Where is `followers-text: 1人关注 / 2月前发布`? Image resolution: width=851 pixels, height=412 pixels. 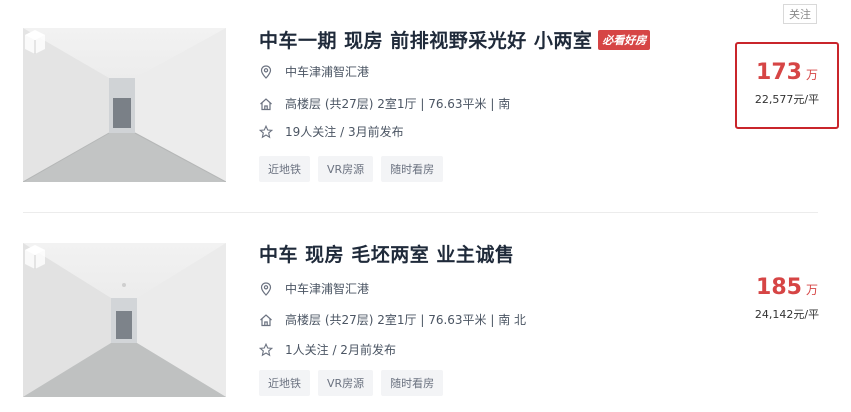 followers-text: 1人关注 / 2月前发布 is located at coordinates (340, 350).